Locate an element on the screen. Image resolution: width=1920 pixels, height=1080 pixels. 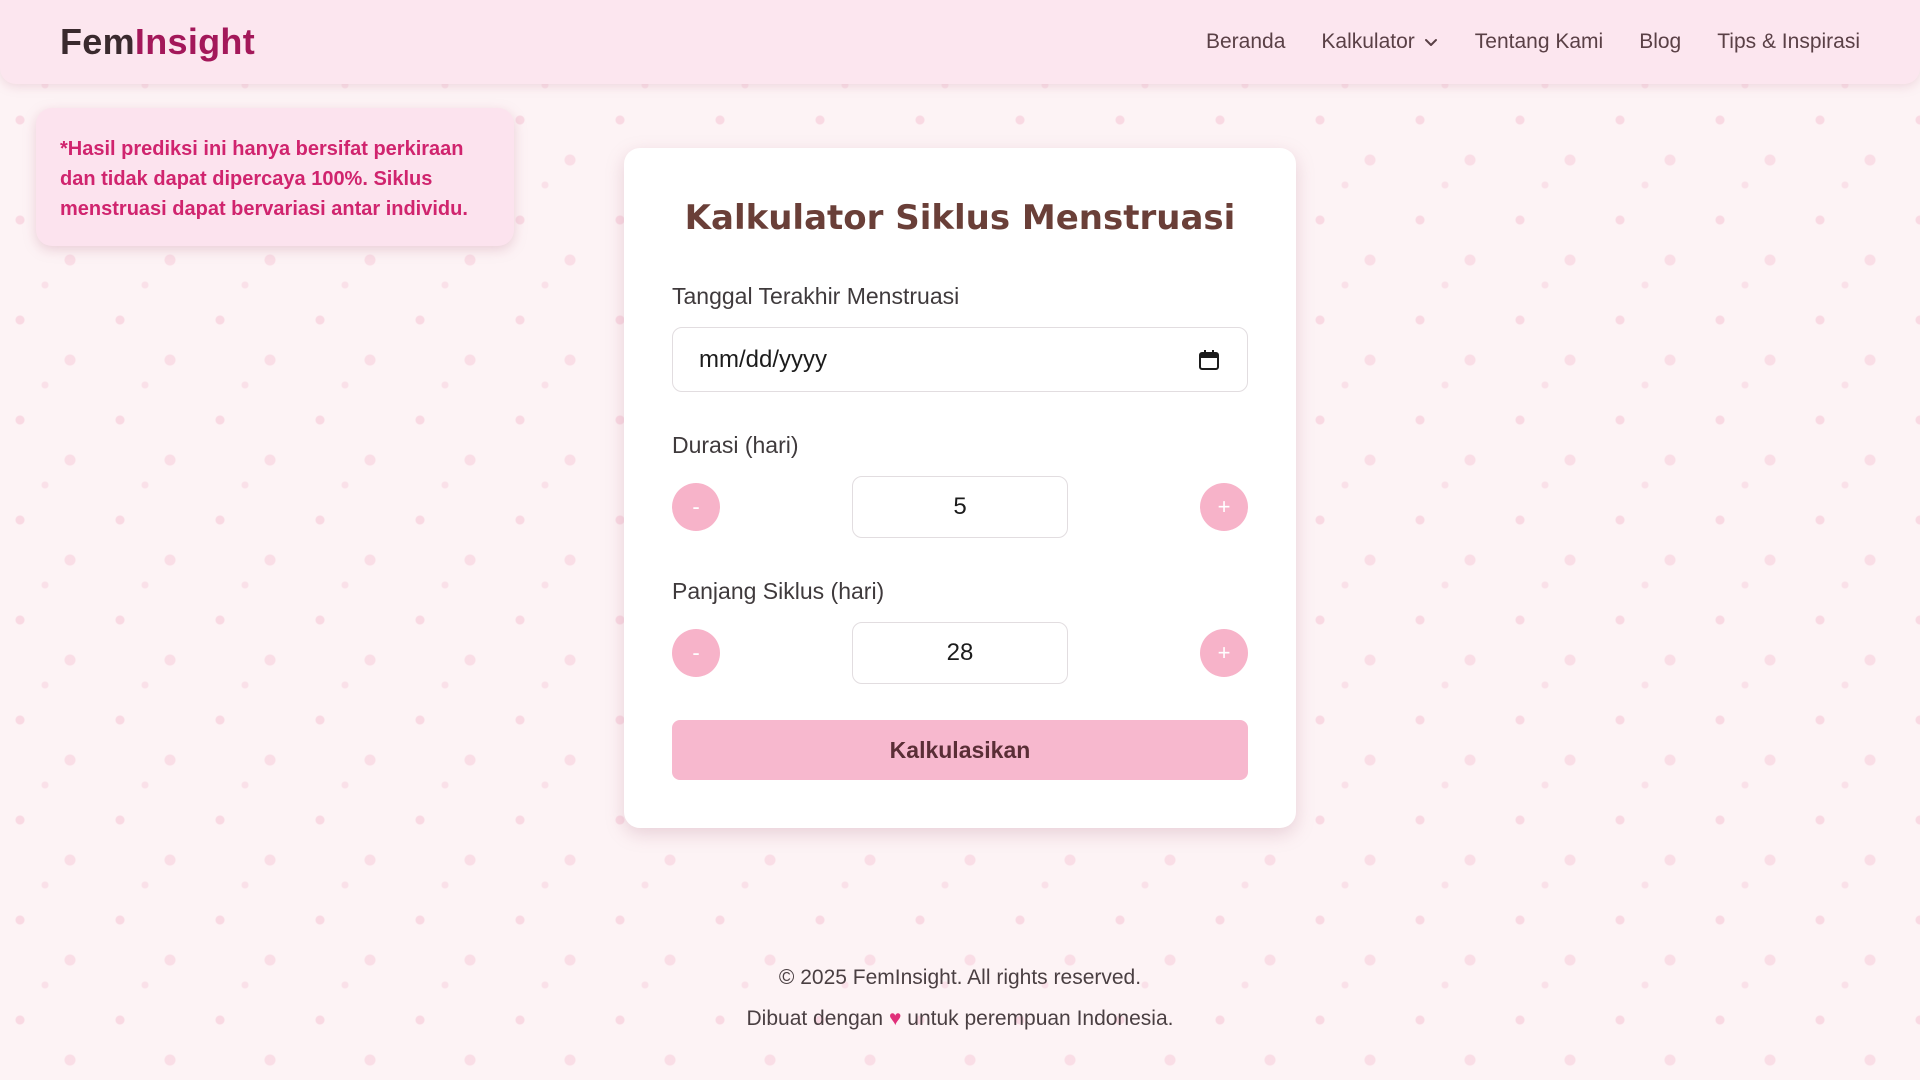
brand-logo-part2: Insight is located at coordinates (195, 41).